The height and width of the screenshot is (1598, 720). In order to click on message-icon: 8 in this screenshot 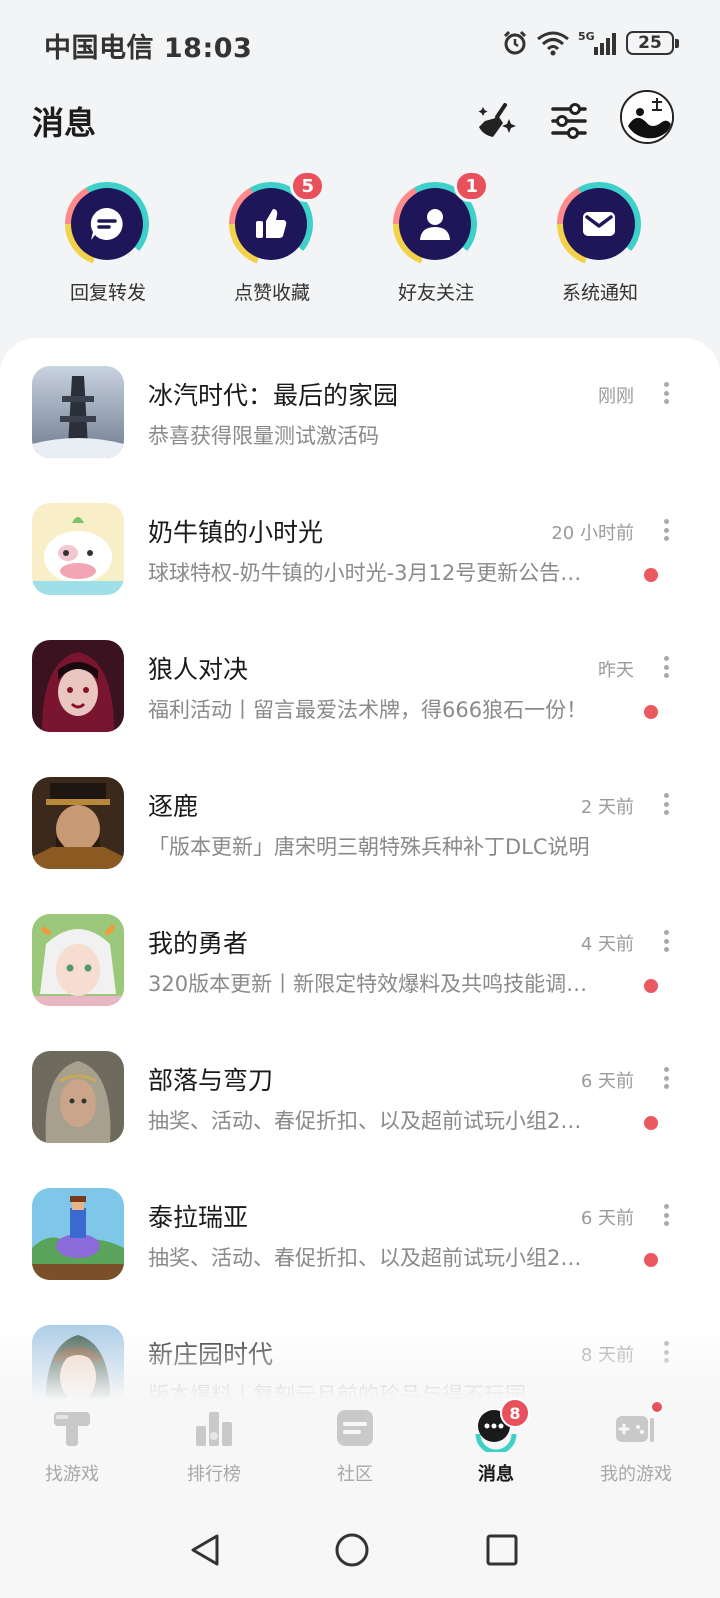, I will do `click(501, 1425)`.